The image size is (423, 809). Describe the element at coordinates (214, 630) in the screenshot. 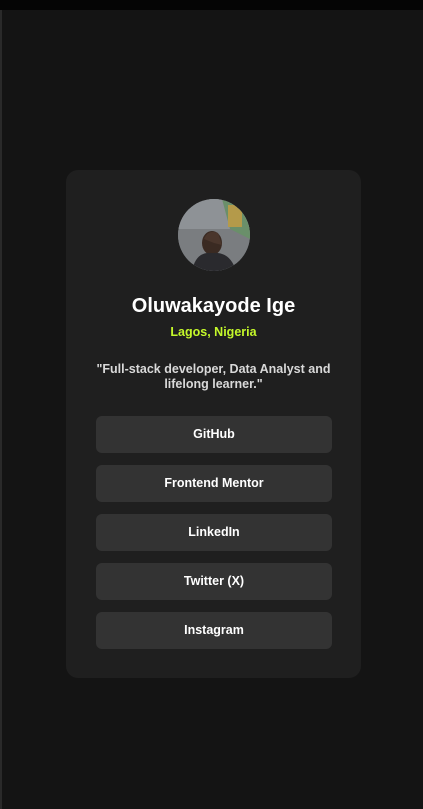

I see `instagram-link-button: Instagram` at that location.